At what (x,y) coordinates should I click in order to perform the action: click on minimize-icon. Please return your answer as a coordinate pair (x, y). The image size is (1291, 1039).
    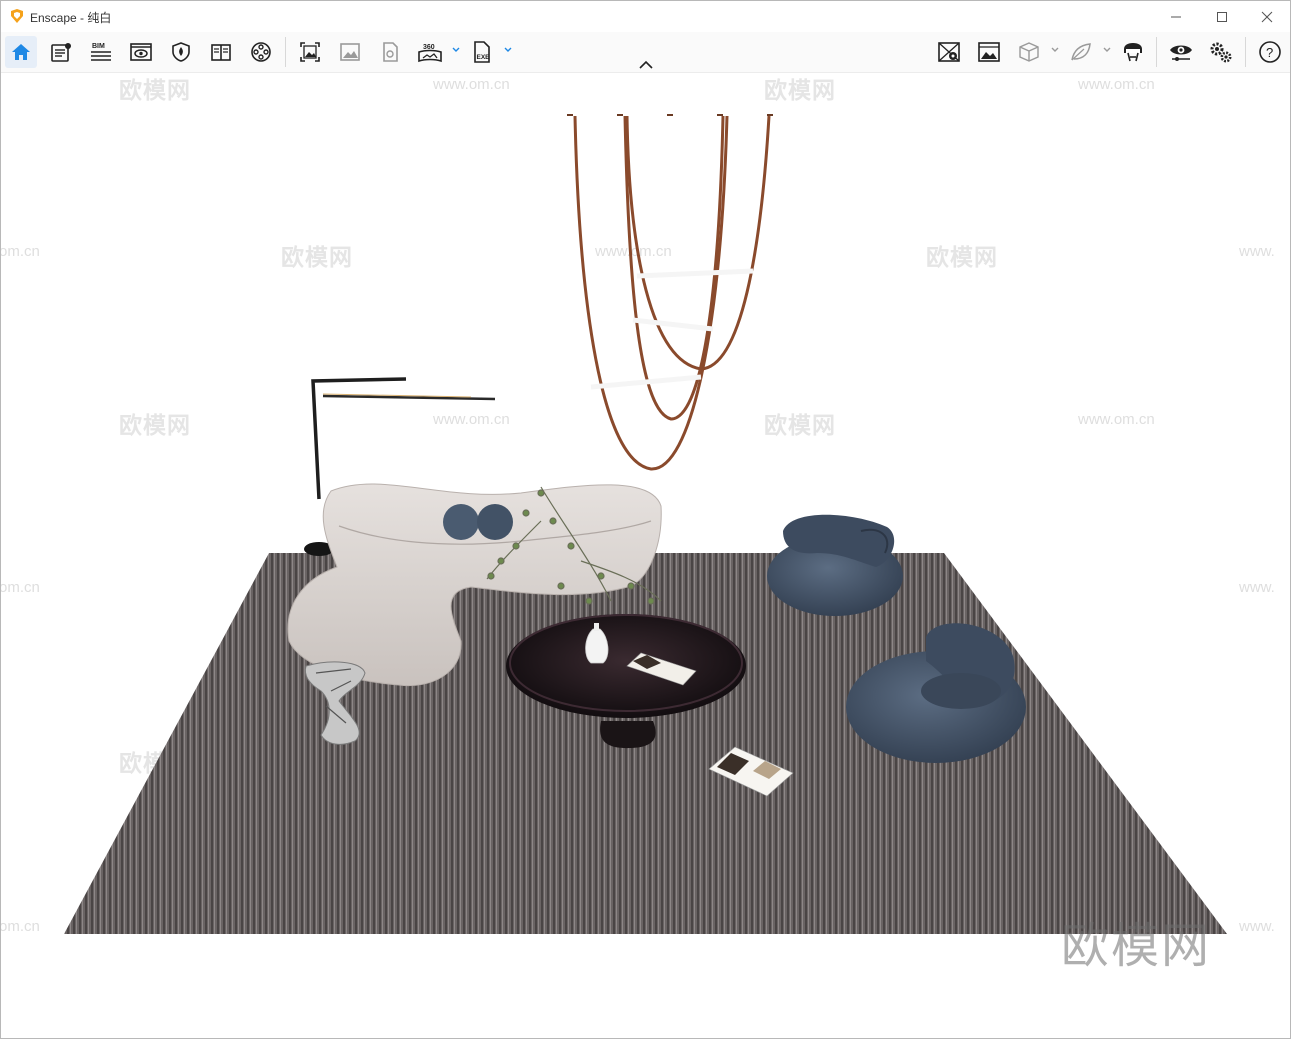
    Looking at the image, I should click on (1176, 16).